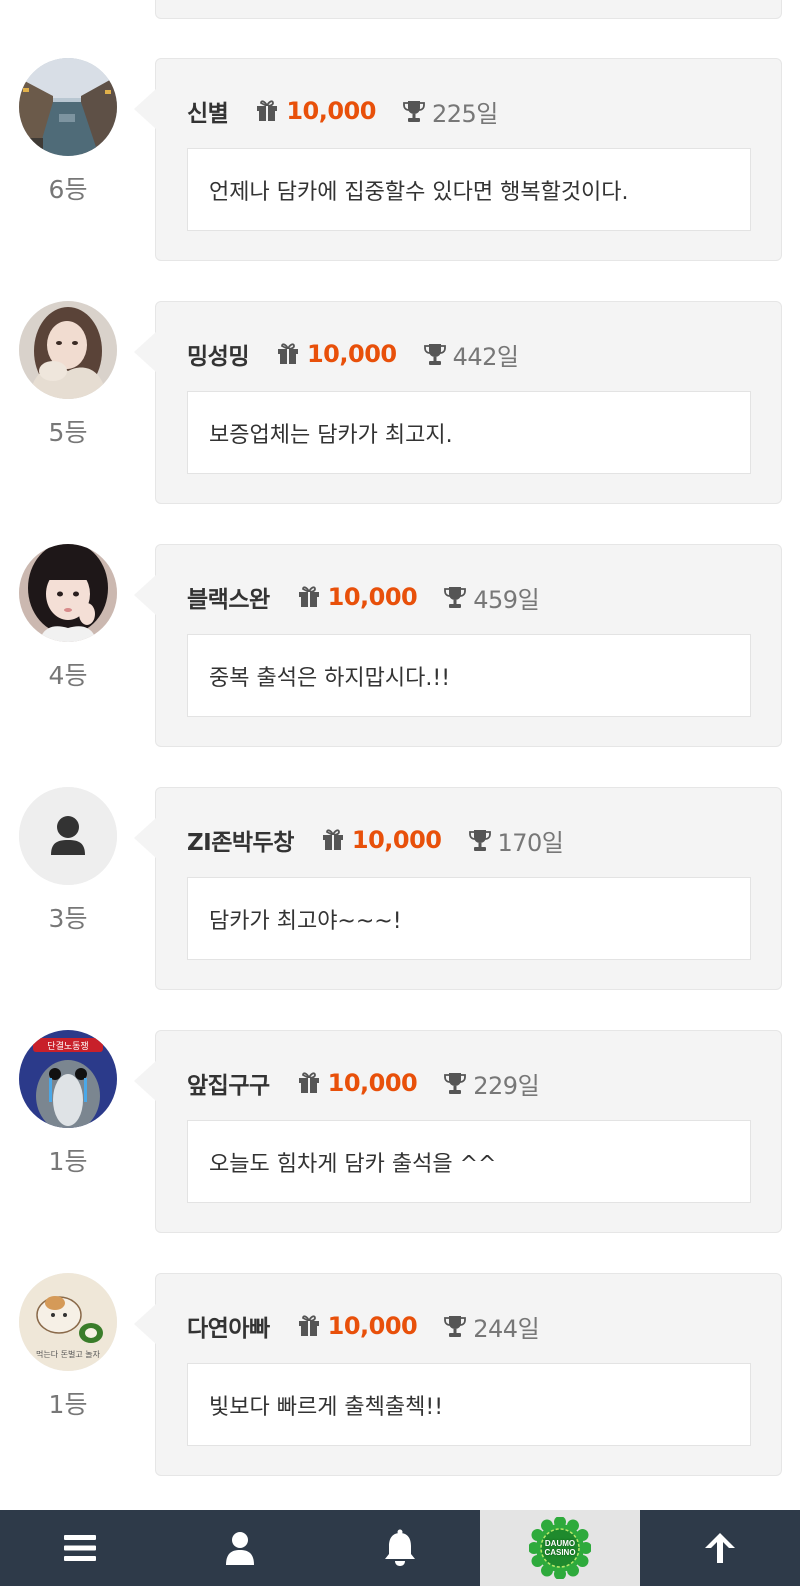 The height and width of the screenshot is (1586, 800). Describe the element at coordinates (68, 675) in the screenshot. I see `rank-label: 4등` at that location.